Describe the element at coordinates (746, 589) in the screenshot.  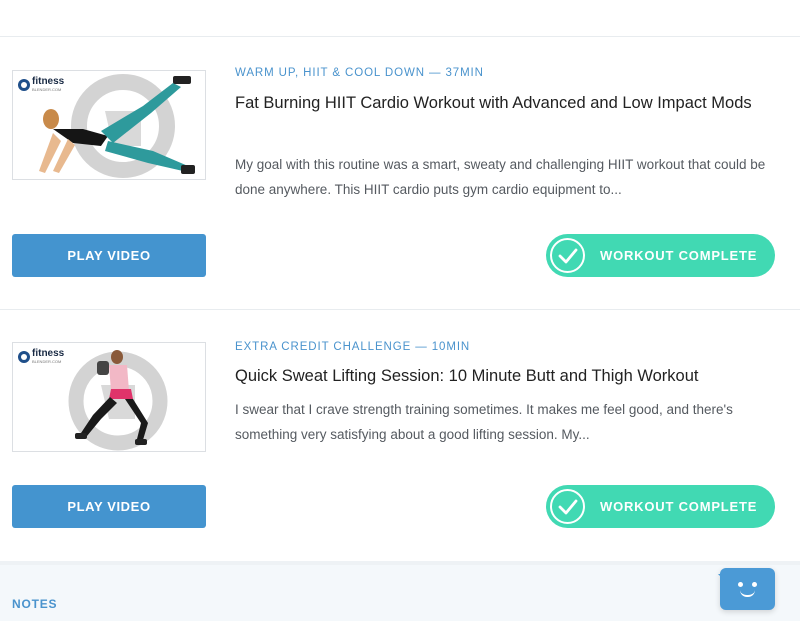
I see `chat-widget-icon` at that location.